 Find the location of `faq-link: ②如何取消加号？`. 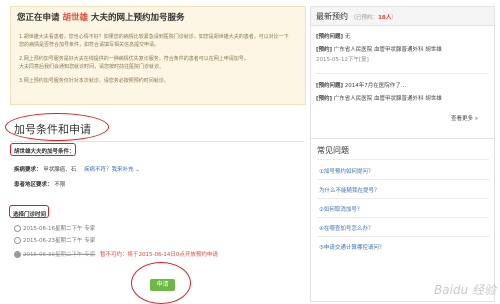

faq-link: ②如何取消加号？ is located at coordinates (340, 209).